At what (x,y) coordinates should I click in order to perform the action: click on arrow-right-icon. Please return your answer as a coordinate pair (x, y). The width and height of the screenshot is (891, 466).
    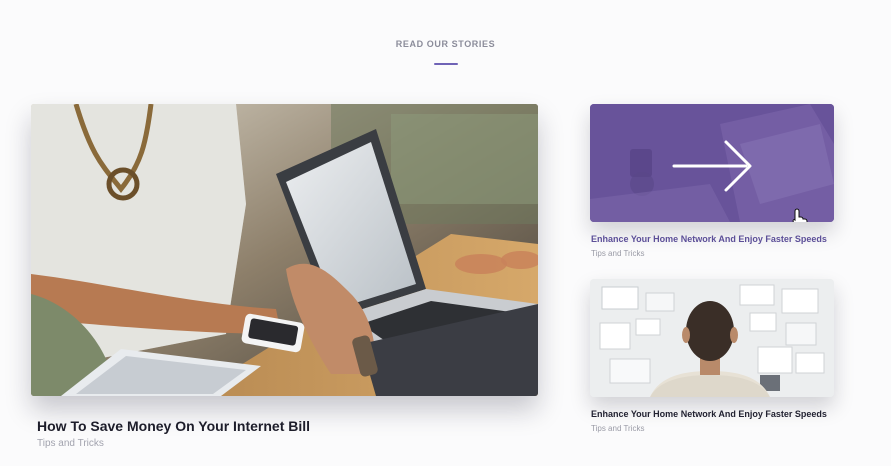
    Looking at the image, I should click on (712, 166).